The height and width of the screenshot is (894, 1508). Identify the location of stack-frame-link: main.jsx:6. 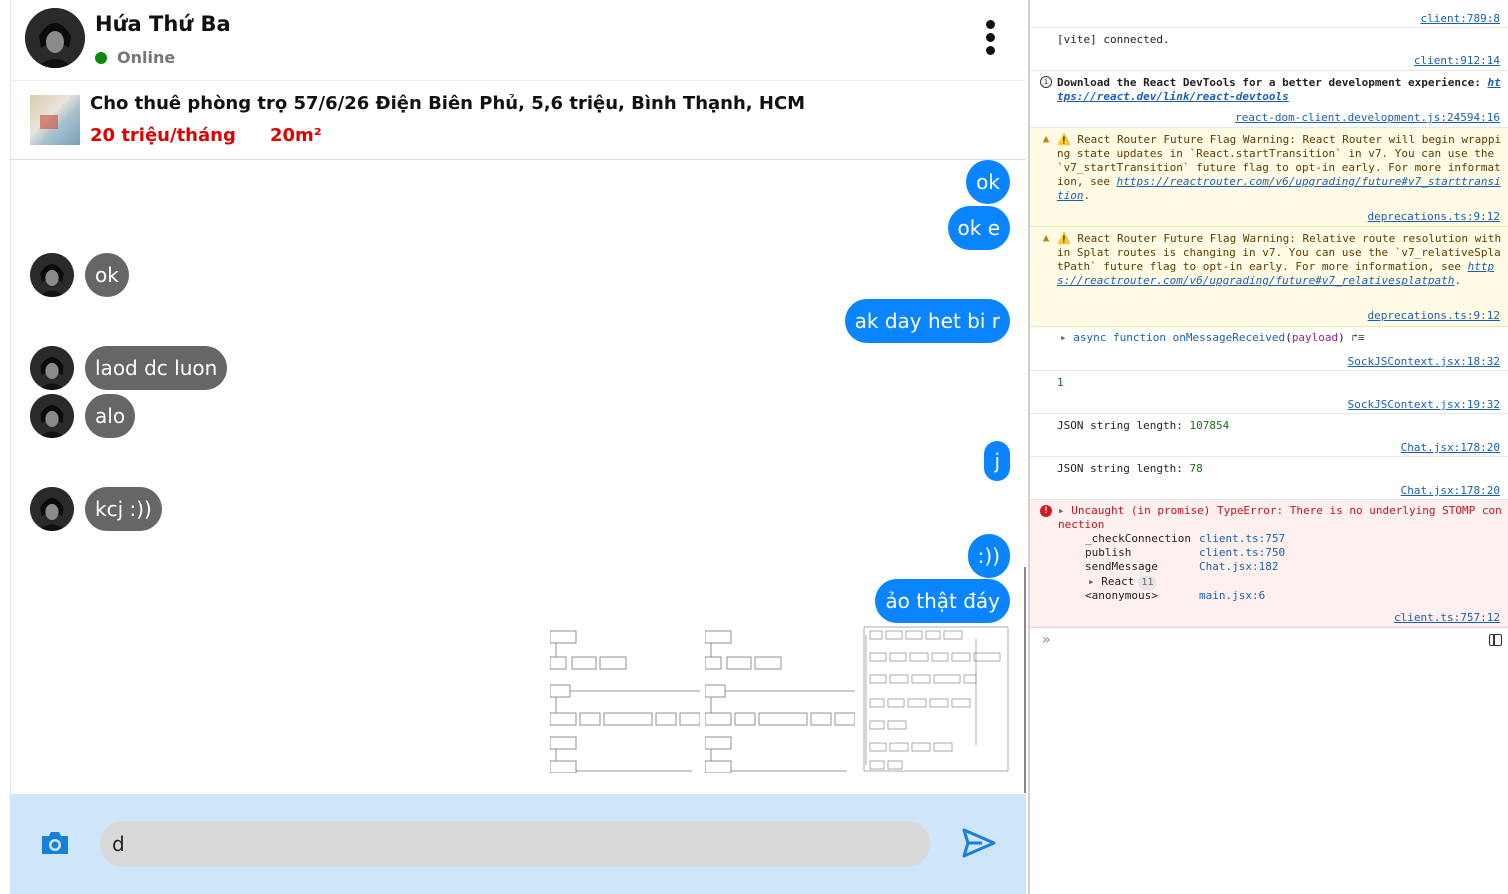
(1232, 595).